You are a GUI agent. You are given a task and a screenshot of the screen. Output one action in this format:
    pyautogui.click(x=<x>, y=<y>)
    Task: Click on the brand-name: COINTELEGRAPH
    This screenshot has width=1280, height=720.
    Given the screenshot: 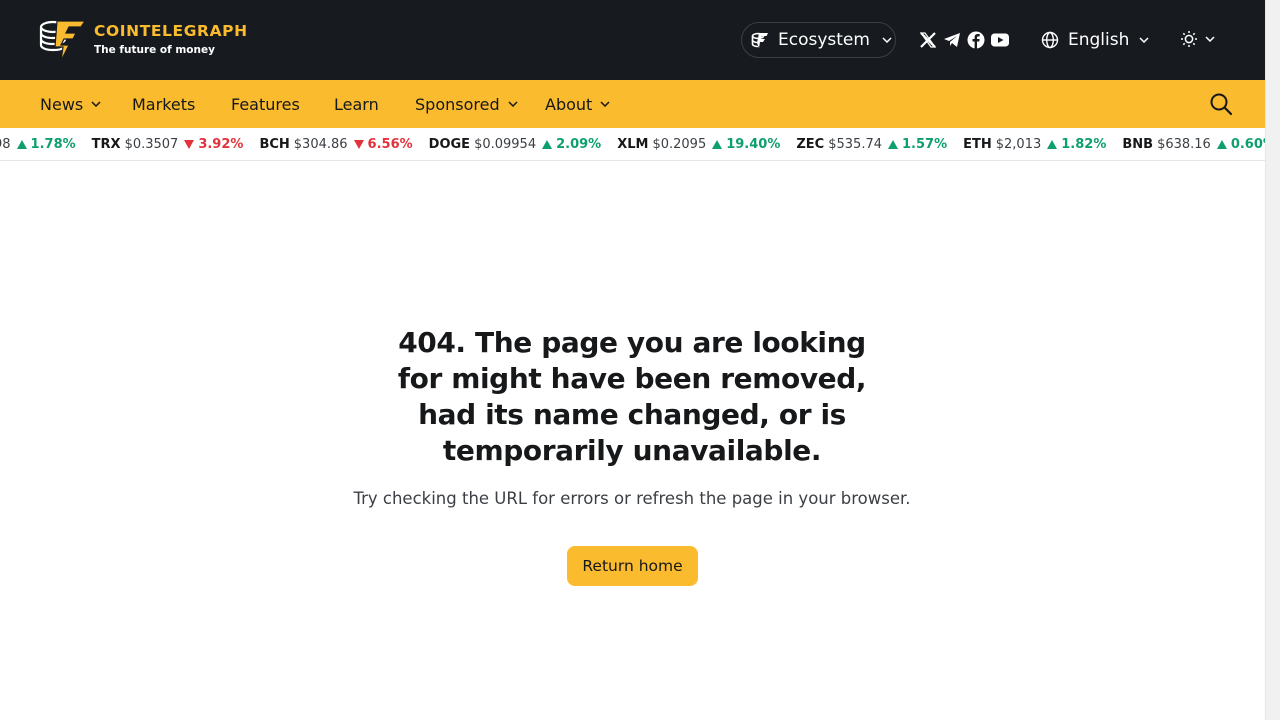 What is the action you would take?
    pyautogui.click(x=171, y=31)
    